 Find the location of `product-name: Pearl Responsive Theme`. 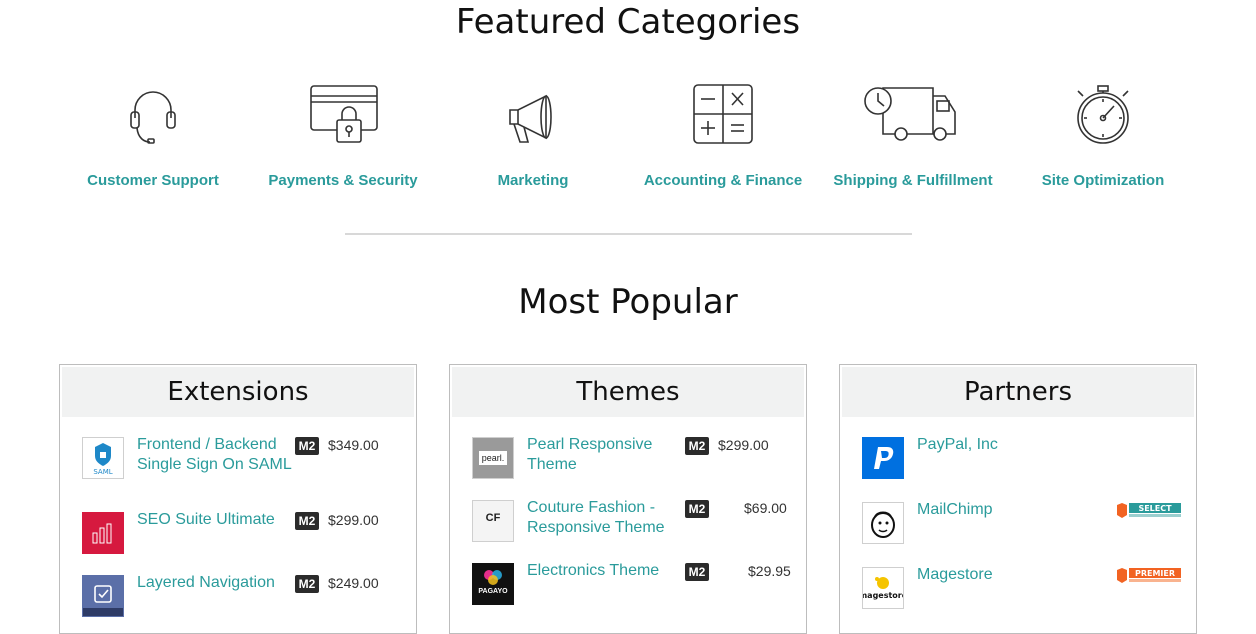

product-name: Pearl Responsive Theme is located at coordinates (606, 455).